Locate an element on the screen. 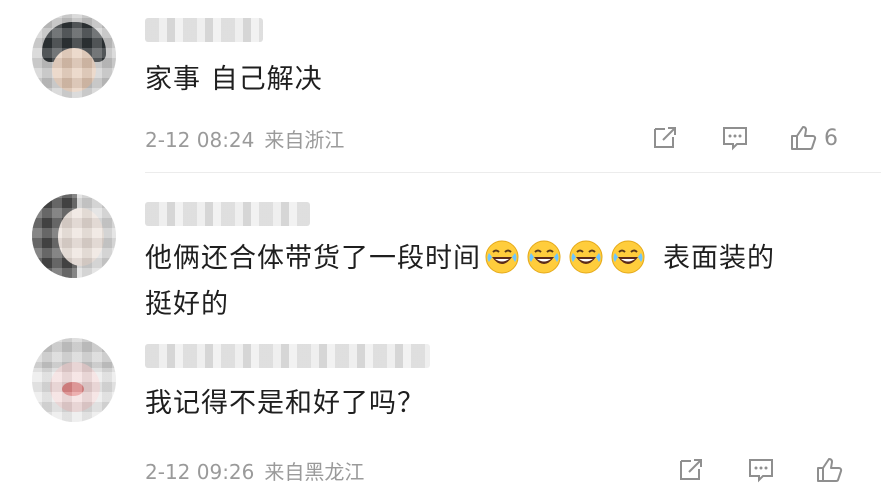  comment-meta: 2-12 09:26 来自黑龙江 is located at coordinates (254, 470).